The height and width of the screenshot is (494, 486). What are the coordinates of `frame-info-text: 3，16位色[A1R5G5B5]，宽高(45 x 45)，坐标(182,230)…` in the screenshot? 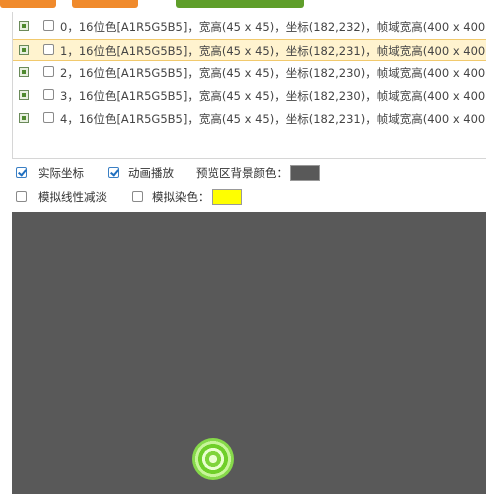 It's located at (273, 96).